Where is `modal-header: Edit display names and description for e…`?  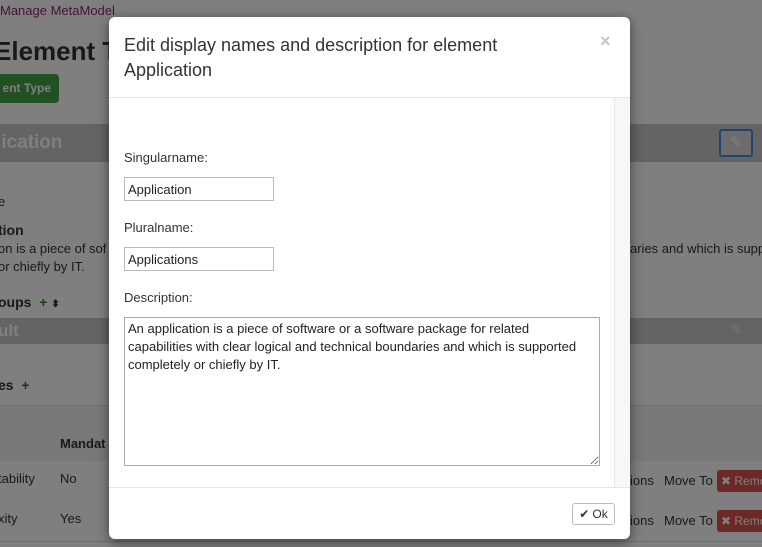 modal-header: Edit display names and description for e… is located at coordinates (369, 57).